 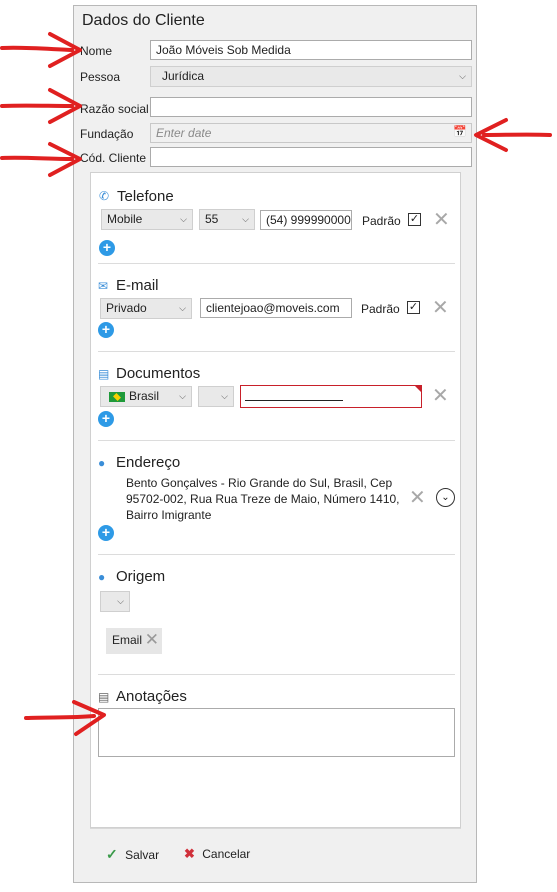 I want to click on ddi-value: 55, so click(x=212, y=219).